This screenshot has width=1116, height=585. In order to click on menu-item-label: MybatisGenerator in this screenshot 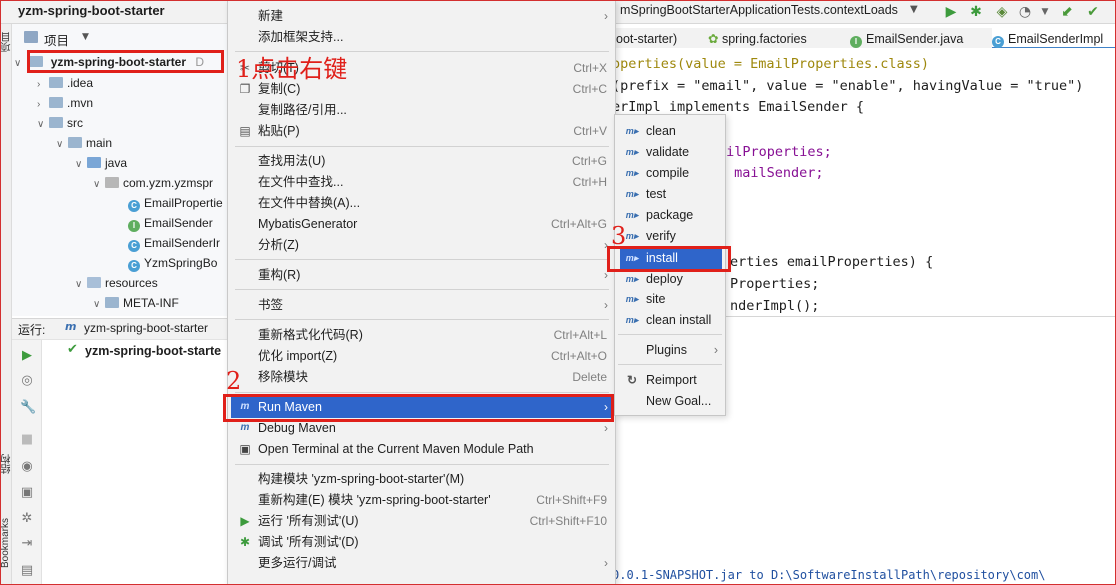, I will do `click(308, 224)`.